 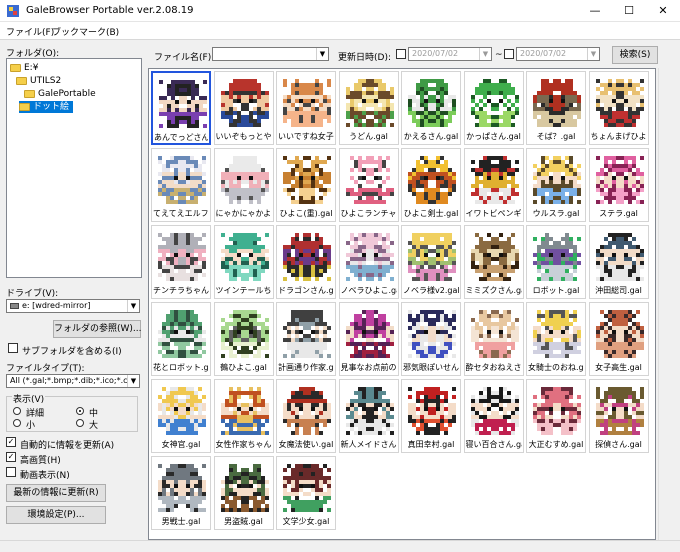 I want to click on thumbnail-item: ひよこ剣士.gal, so click(x=431, y=185).